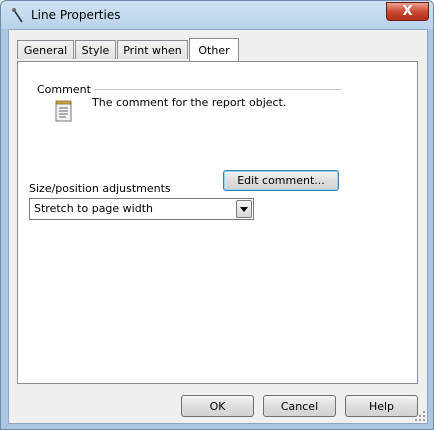 This screenshot has width=434, height=430. What do you see at coordinates (45, 49) in the screenshot?
I see `tab-general: General` at bounding box center [45, 49].